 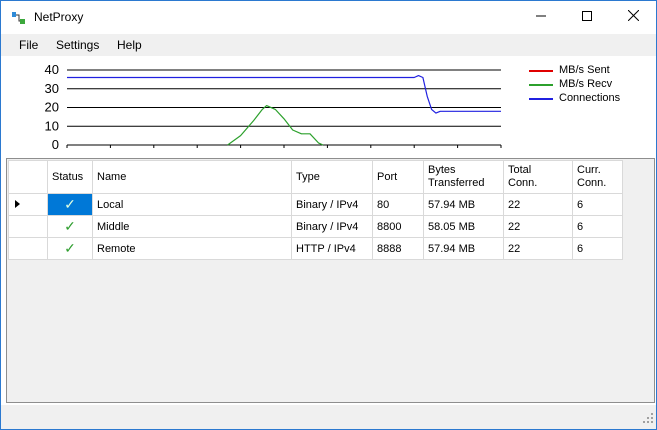 What do you see at coordinates (328, 17) in the screenshot?
I see `title-bar: NetProxy` at bounding box center [328, 17].